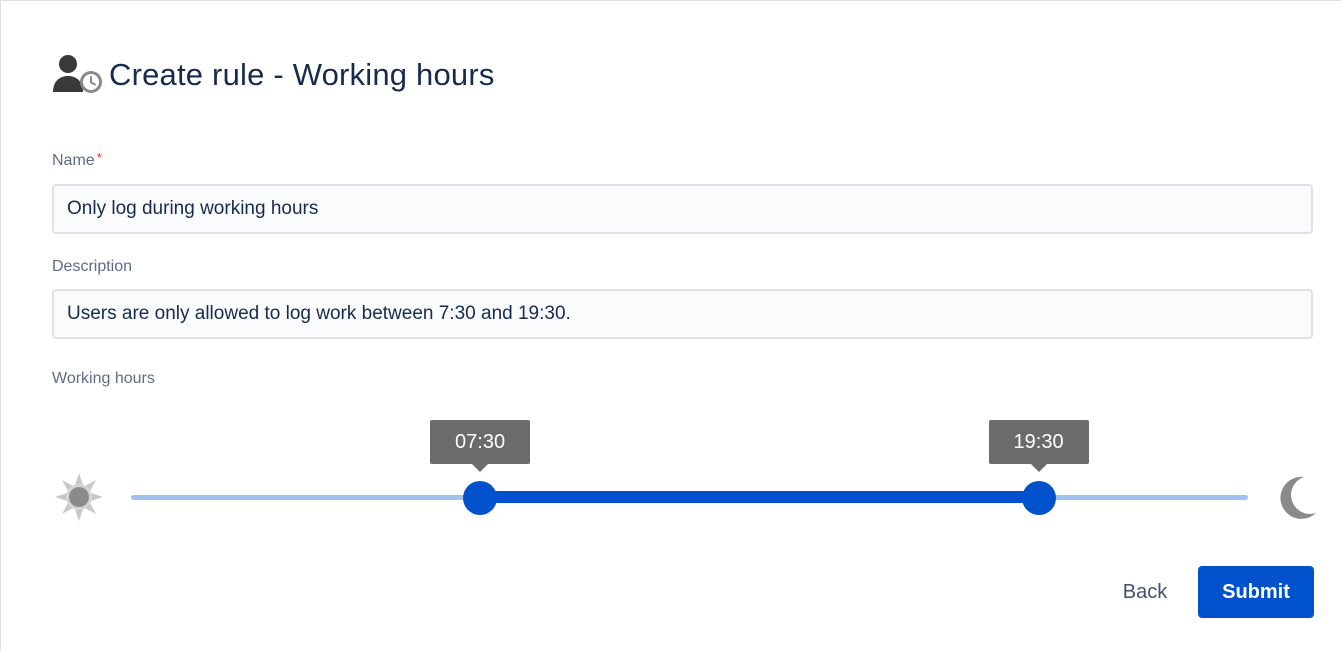  Describe the element at coordinates (1145, 592) in the screenshot. I see `back-button: Back` at that location.